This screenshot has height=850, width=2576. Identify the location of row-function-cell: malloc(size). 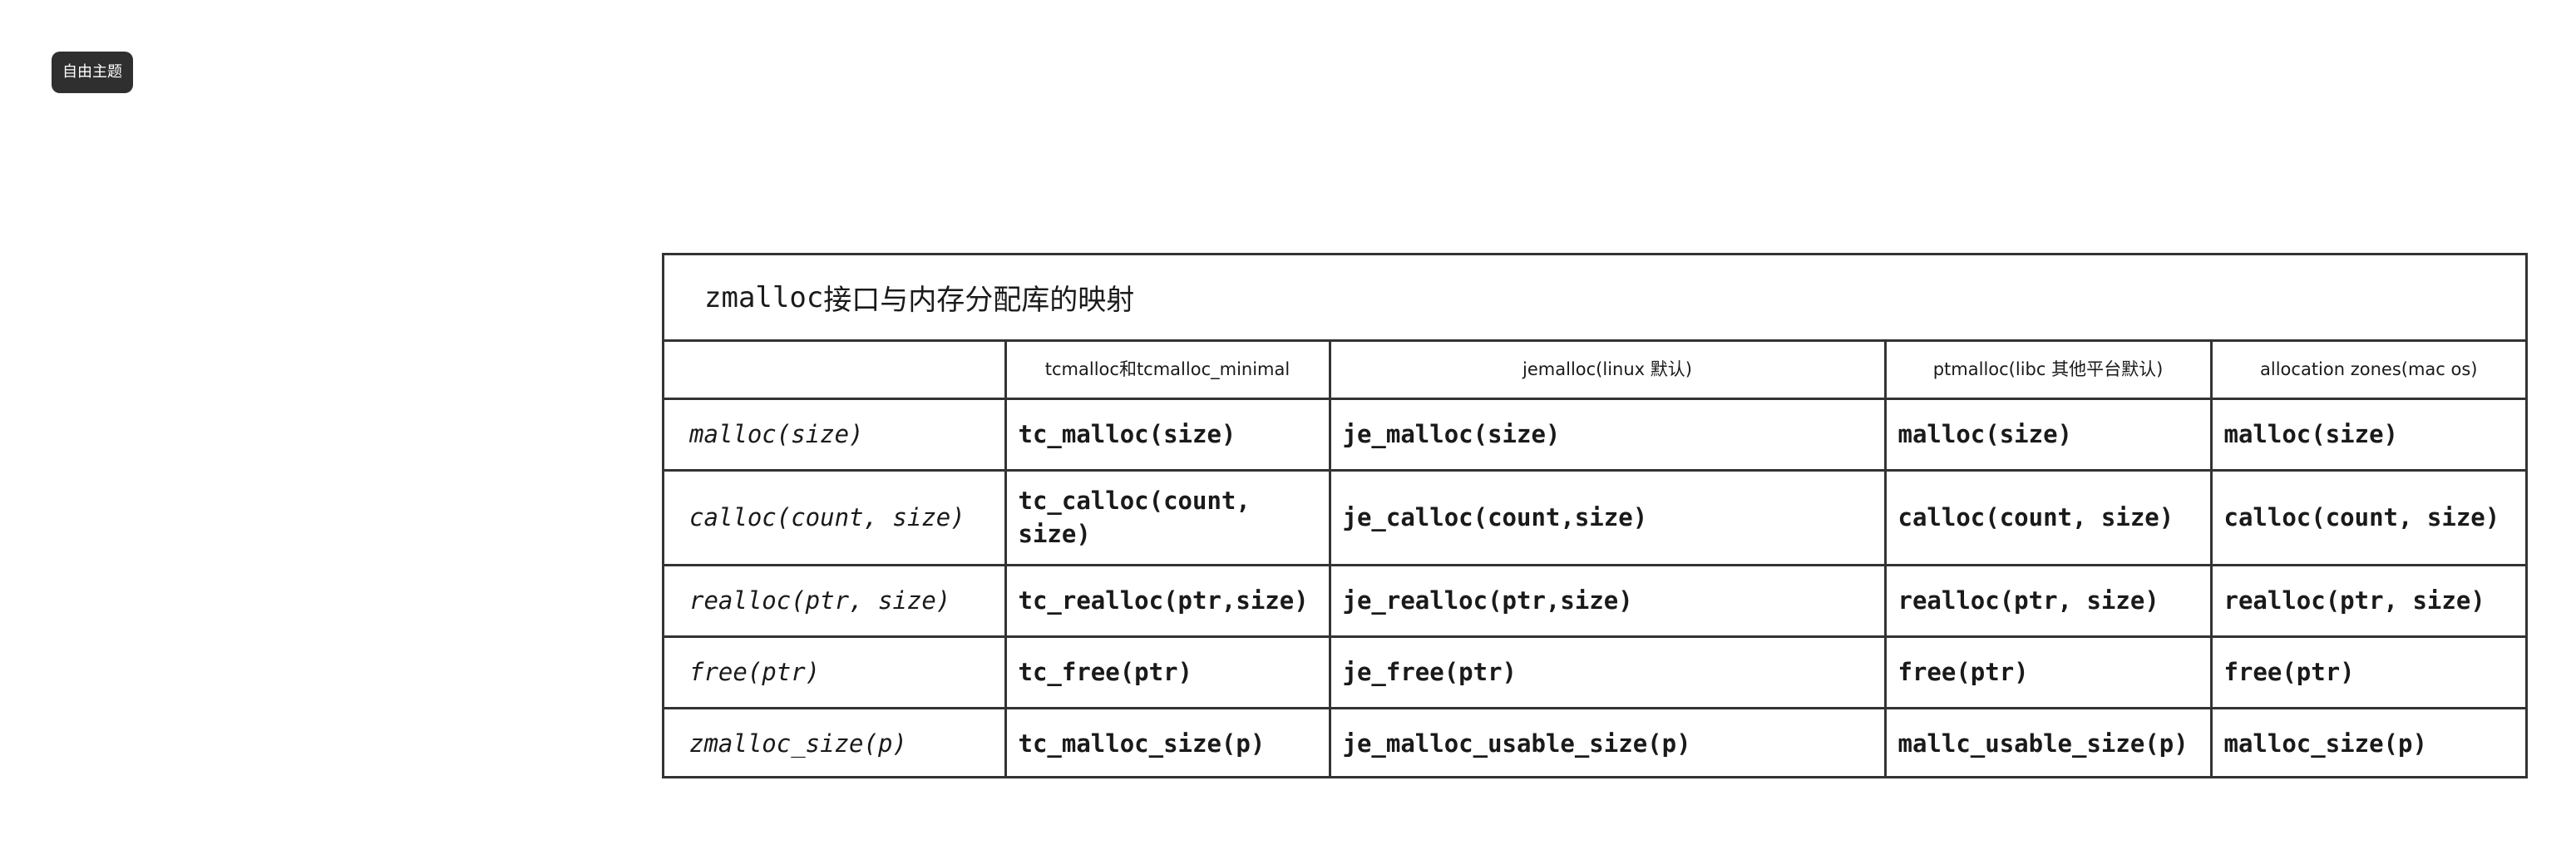
(835, 435).